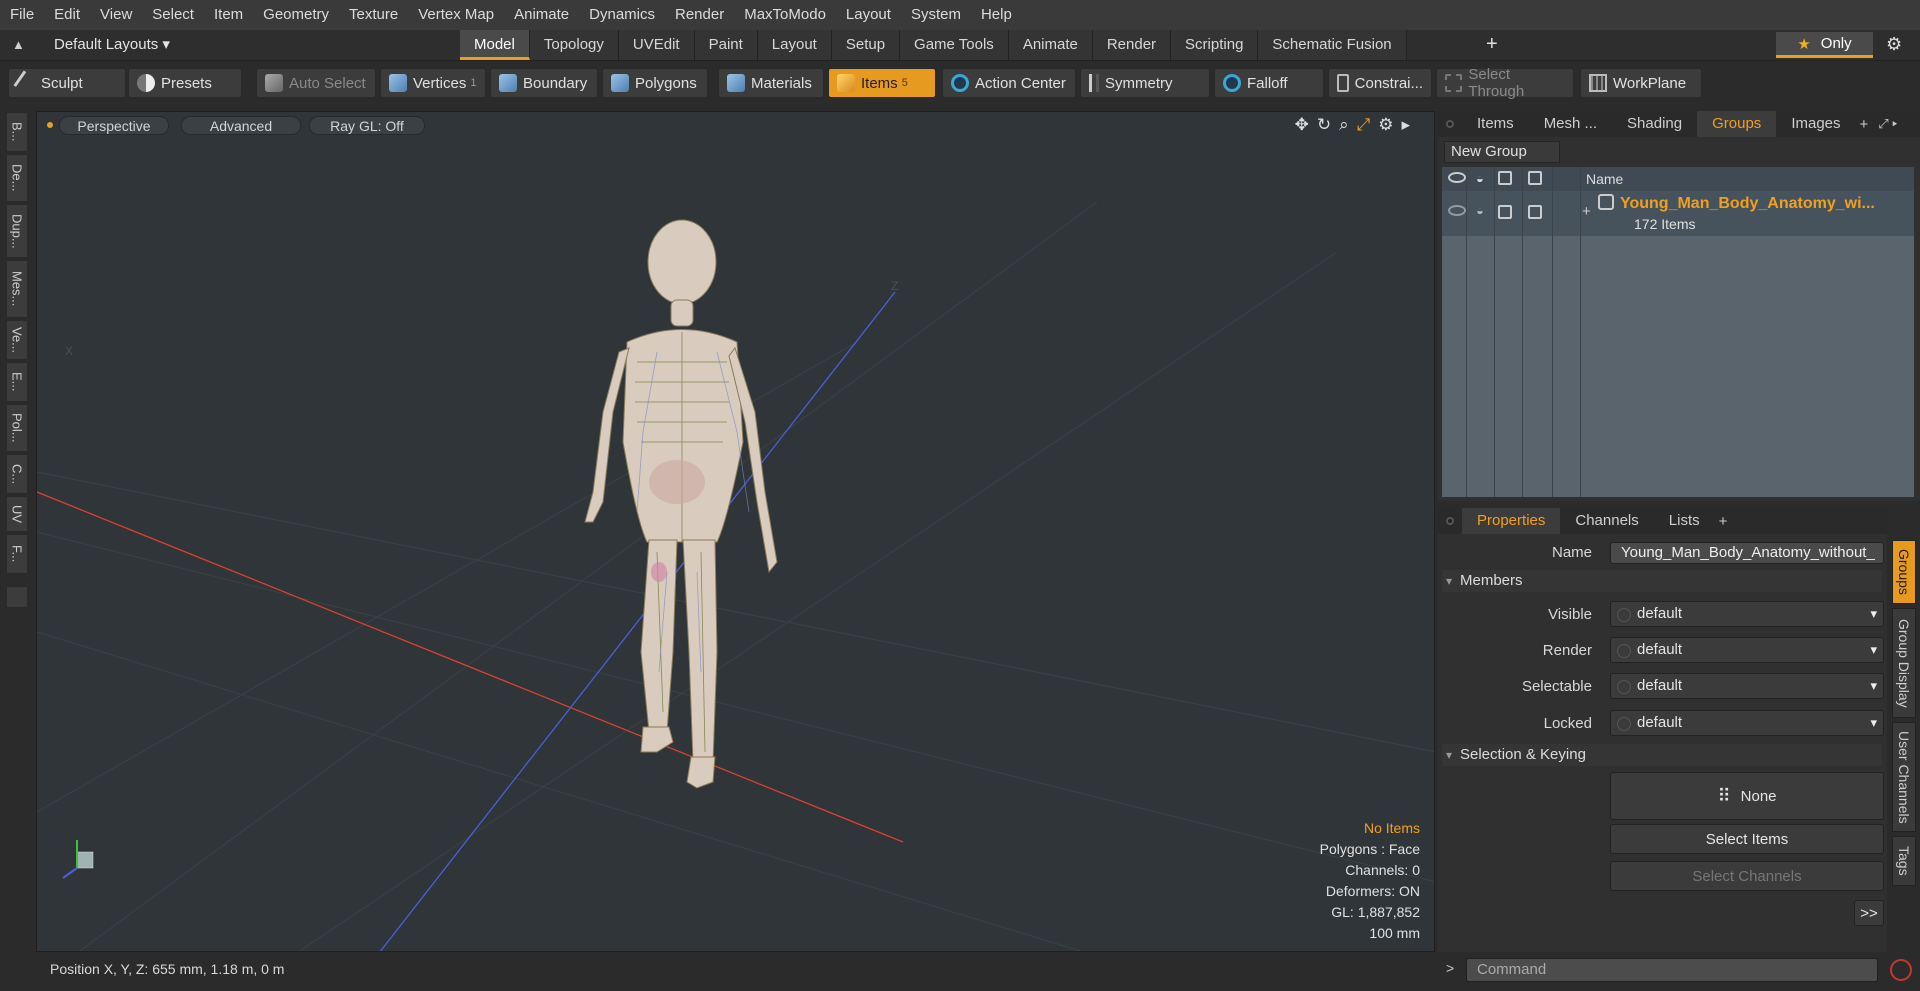  I want to click on menu-layout: Layout, so click(868, 15).